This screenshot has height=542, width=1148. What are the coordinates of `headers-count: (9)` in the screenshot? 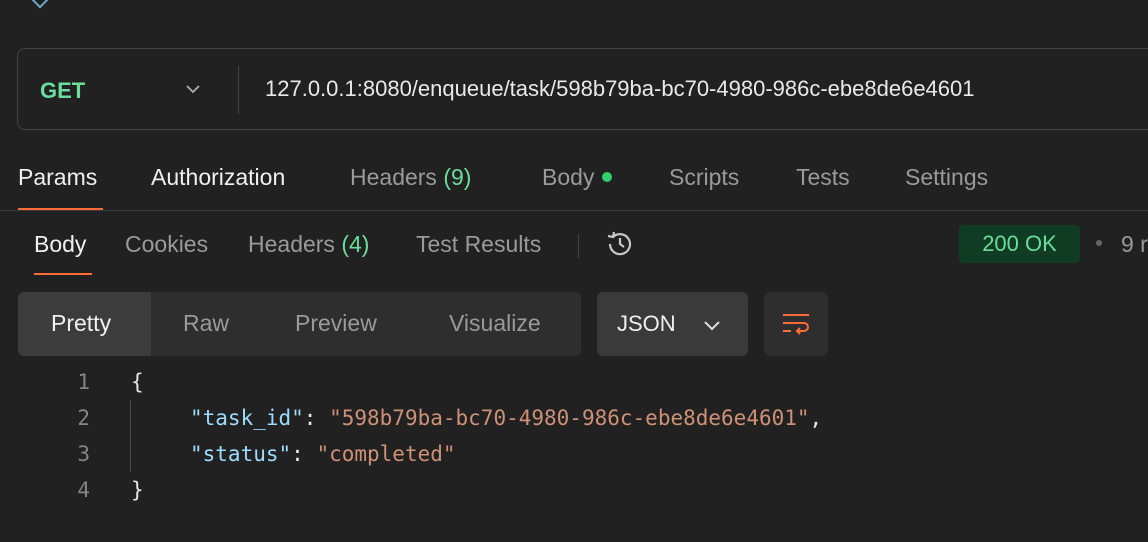 It's located at (457, 177).